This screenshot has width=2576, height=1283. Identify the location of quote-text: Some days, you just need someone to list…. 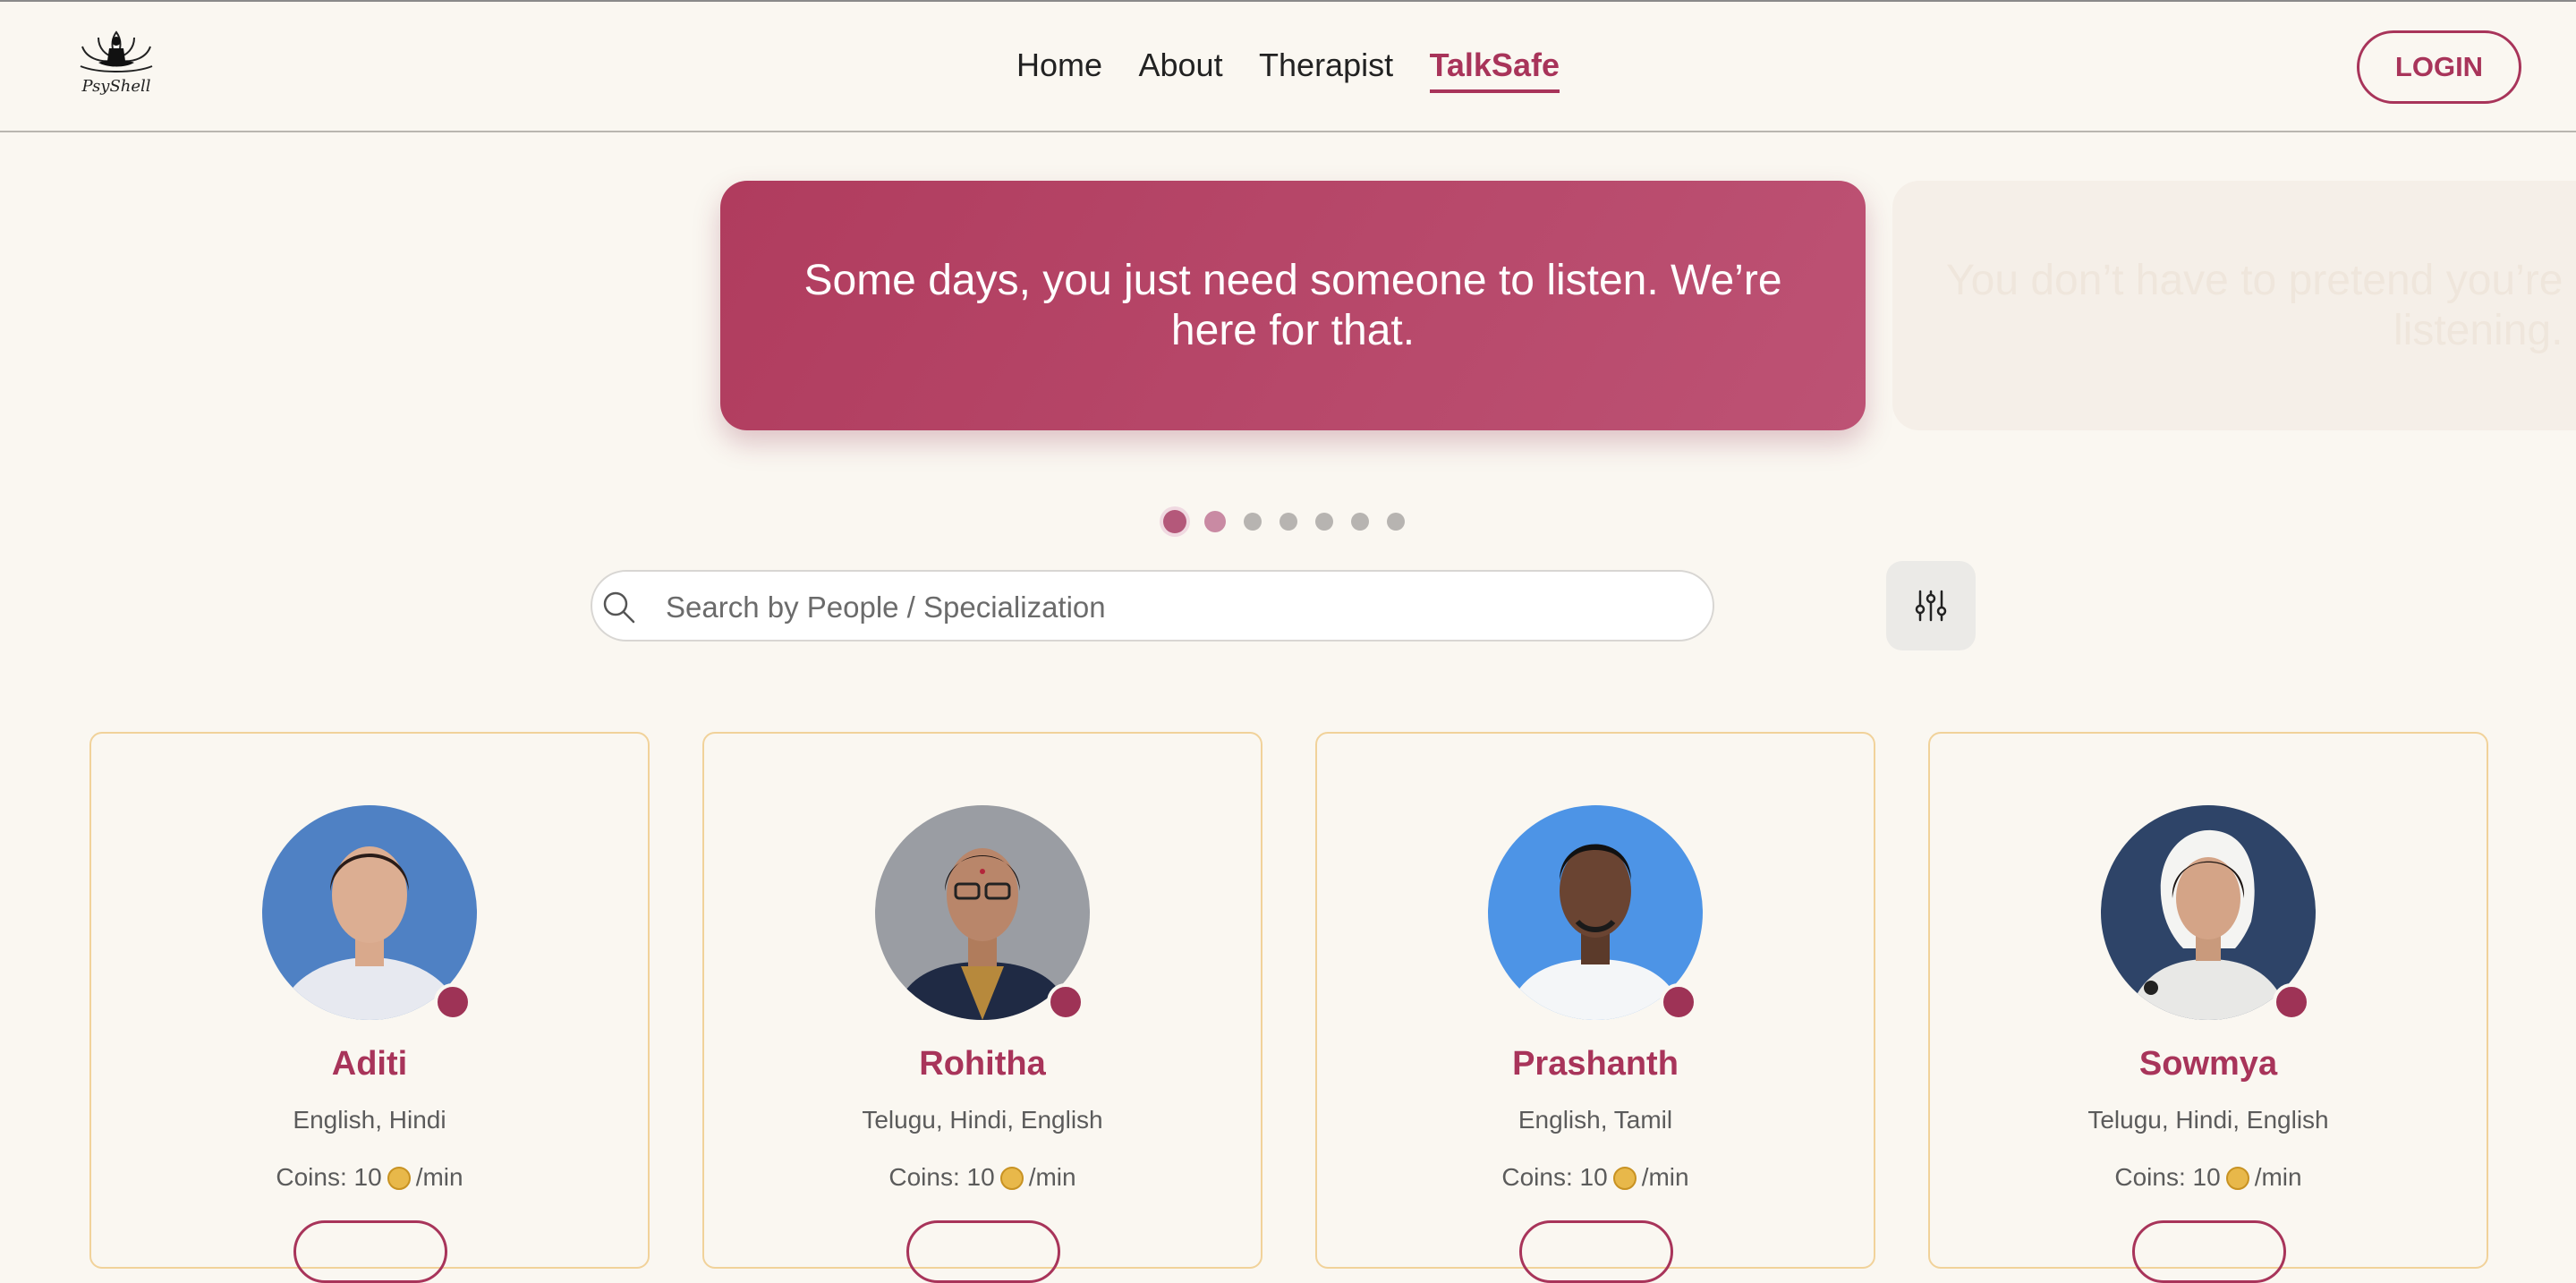
(1292, 305).